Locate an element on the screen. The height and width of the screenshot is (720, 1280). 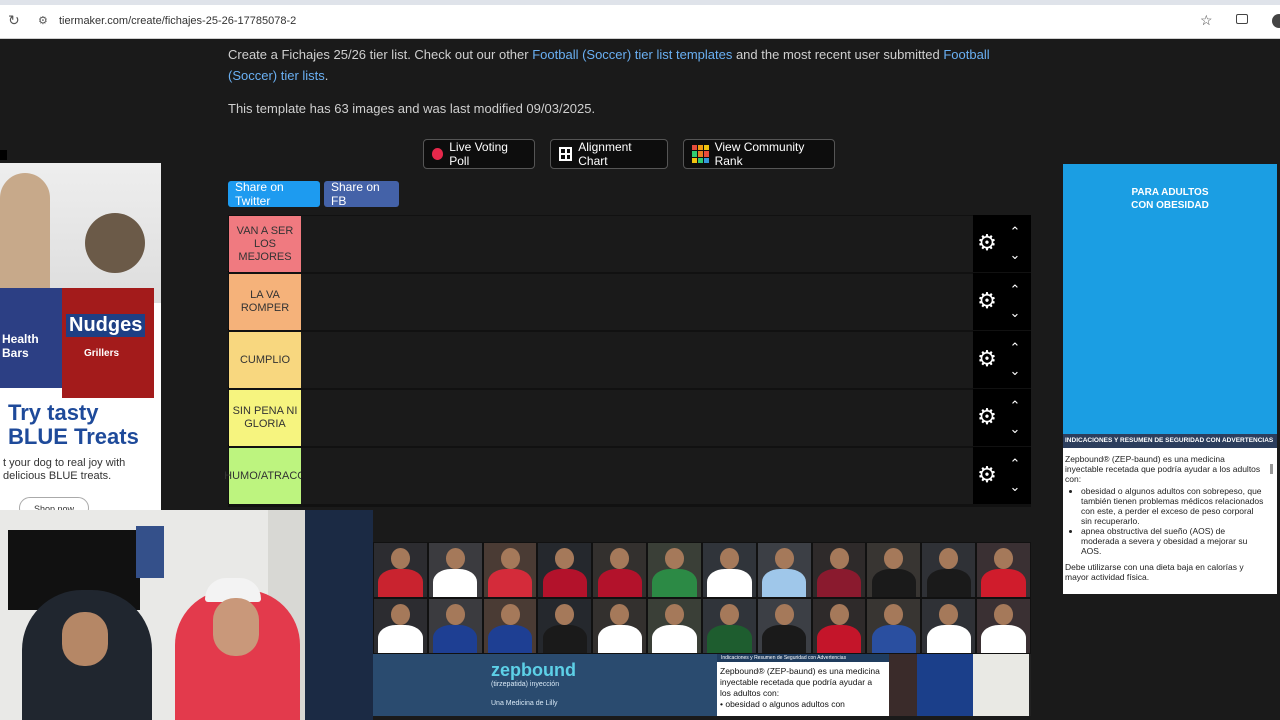
webcam-overlay is located at coordinates (186, 615).